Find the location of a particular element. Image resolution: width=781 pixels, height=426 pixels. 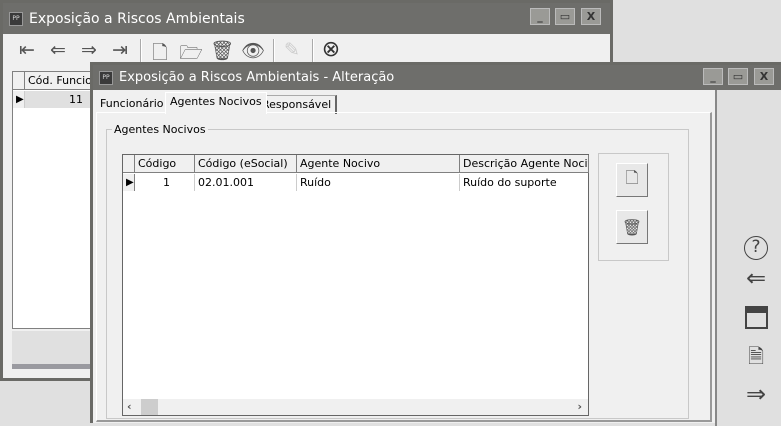

back-window-title: Exposição a Riscos Ambientais is located at coordinates (137, 18).